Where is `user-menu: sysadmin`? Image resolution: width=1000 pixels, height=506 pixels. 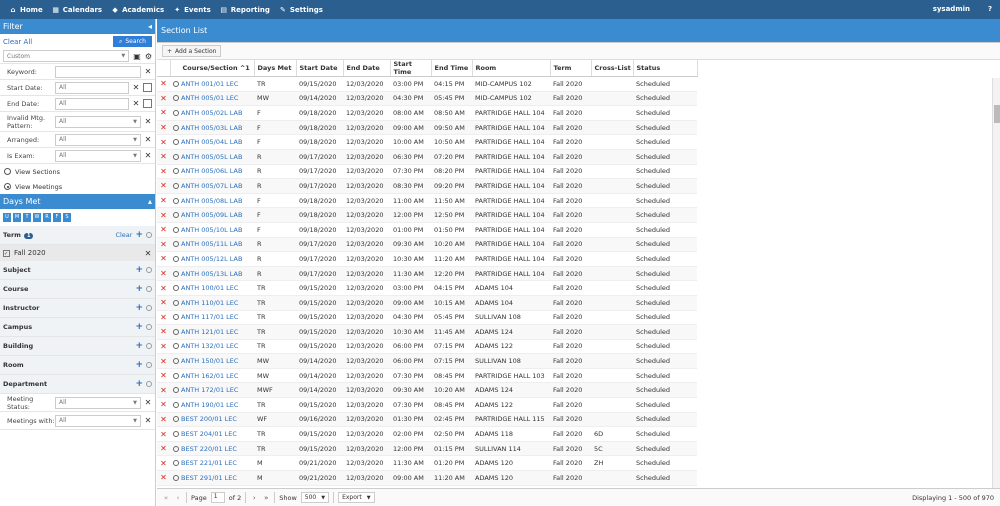 user-menu: sysadmin is located at coordinates (951, 9).